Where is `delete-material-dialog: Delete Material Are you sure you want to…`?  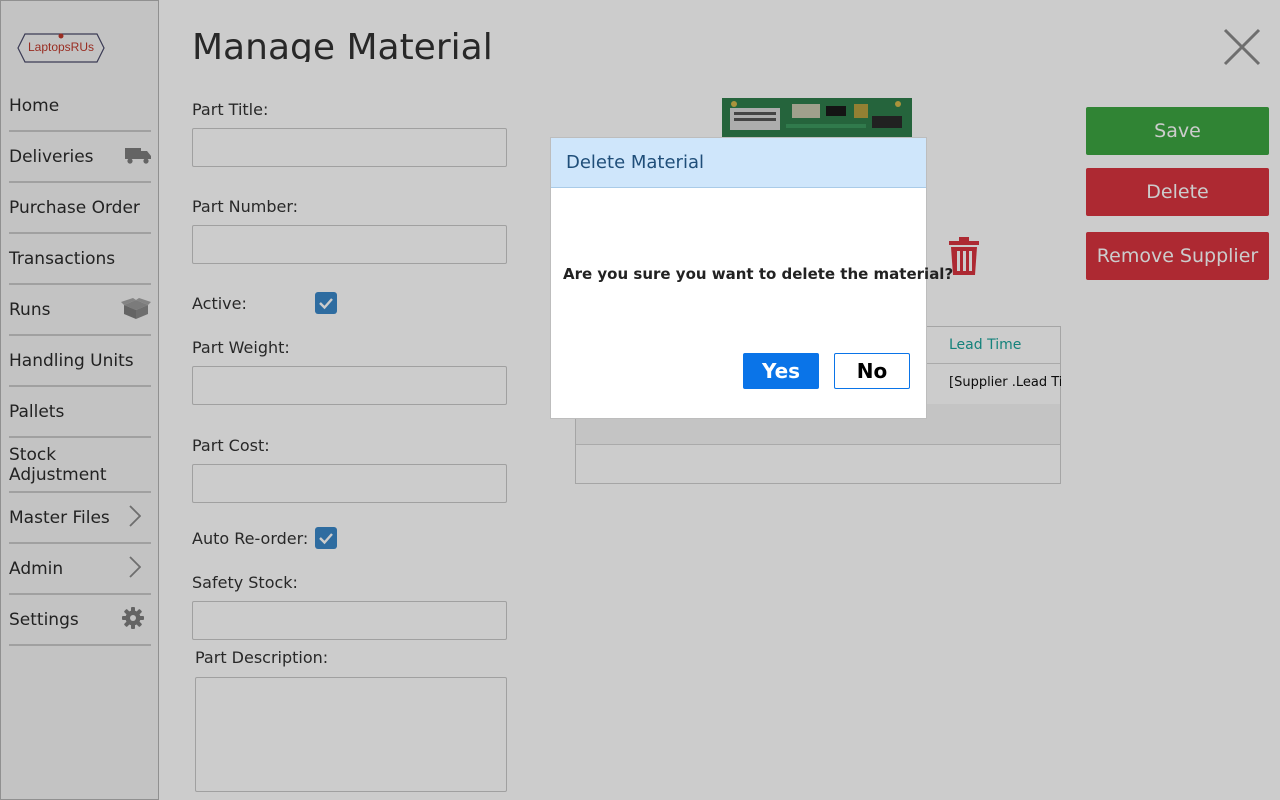 delete-material-dialog: Delete Material Are you sure you want to… is located at coordinates (751, 278).